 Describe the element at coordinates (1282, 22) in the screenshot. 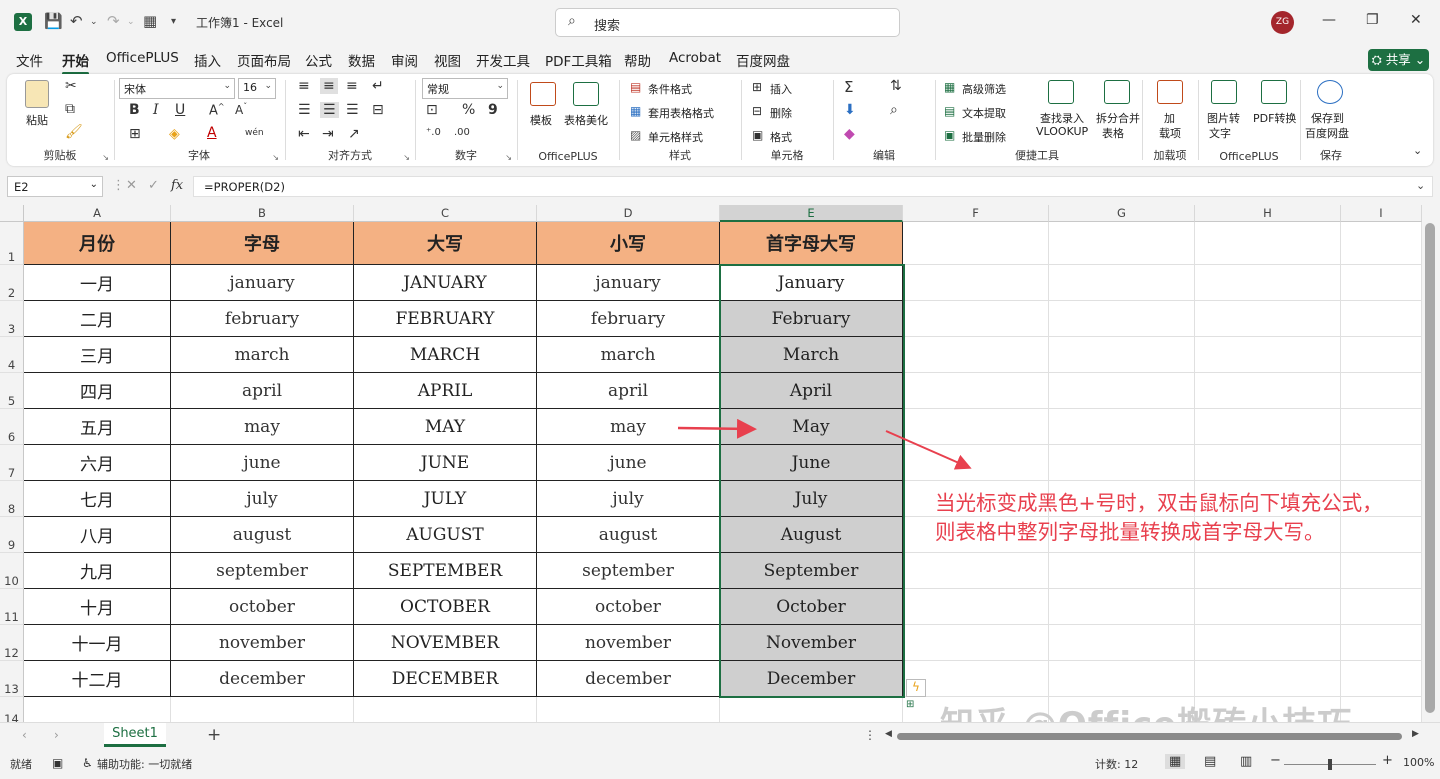

I see `avatar: ZG` at that location.